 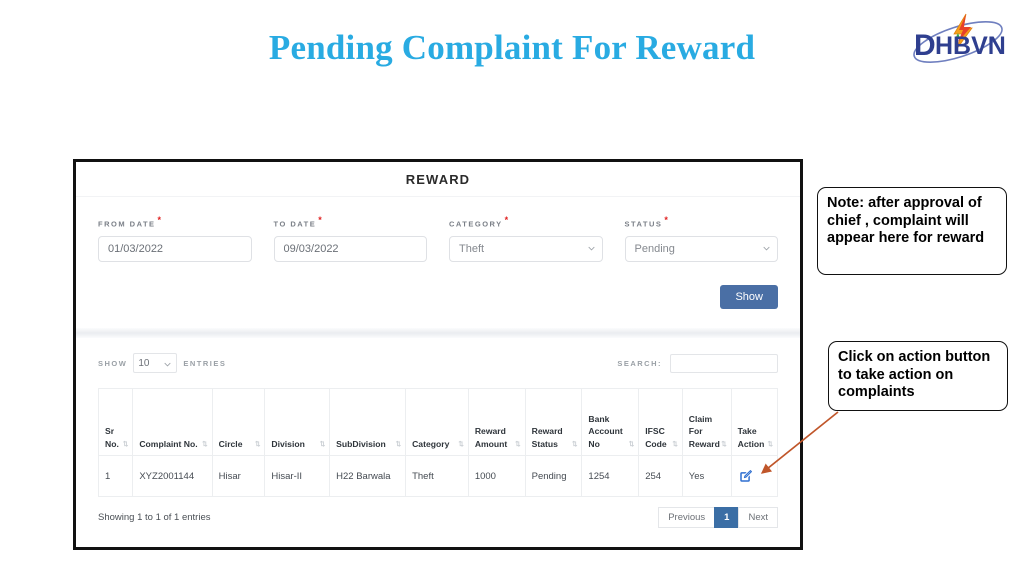 I want to click on category-field: CATEGORY * Theft, so click(x=526, y=238).